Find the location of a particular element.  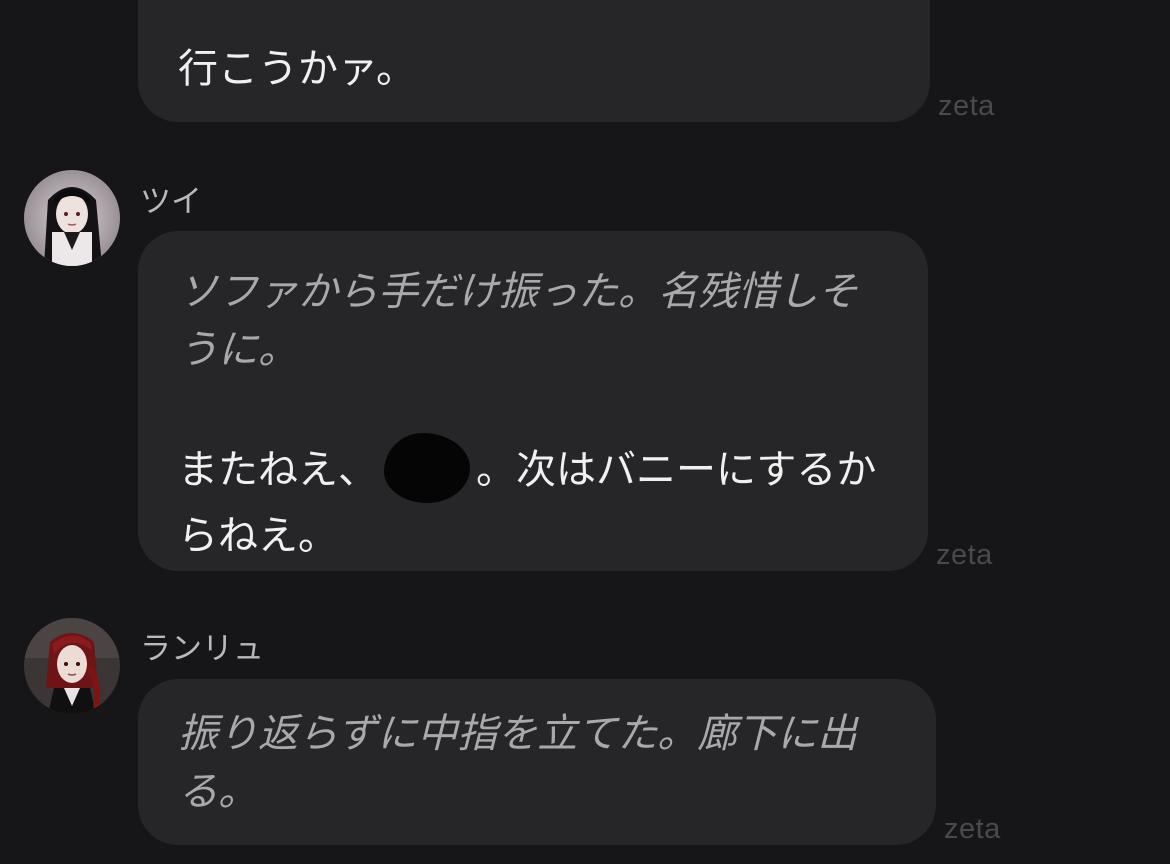

long-black-hair-character-avatar-icon is located at coordinates (72, 218).